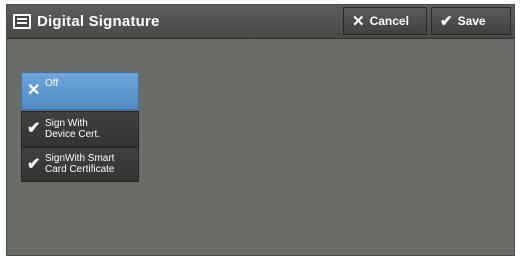 This screenshot has width=523, height=259. Describe the element at coordinates (260, 22) in the screenshot. I see `title-bar: Digital Signature ✕ Cancel ✔ Save` at that location.